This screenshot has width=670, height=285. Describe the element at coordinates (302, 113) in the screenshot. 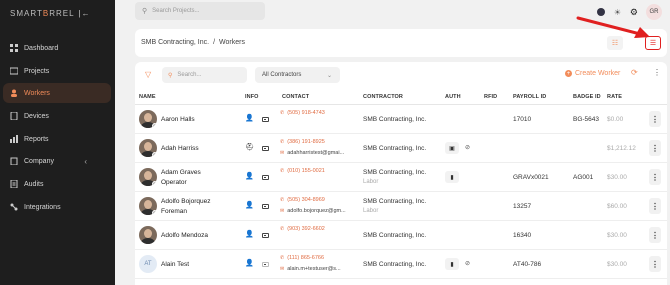

I see `worker-phone: ✆ (505) 918-4743` at that location.